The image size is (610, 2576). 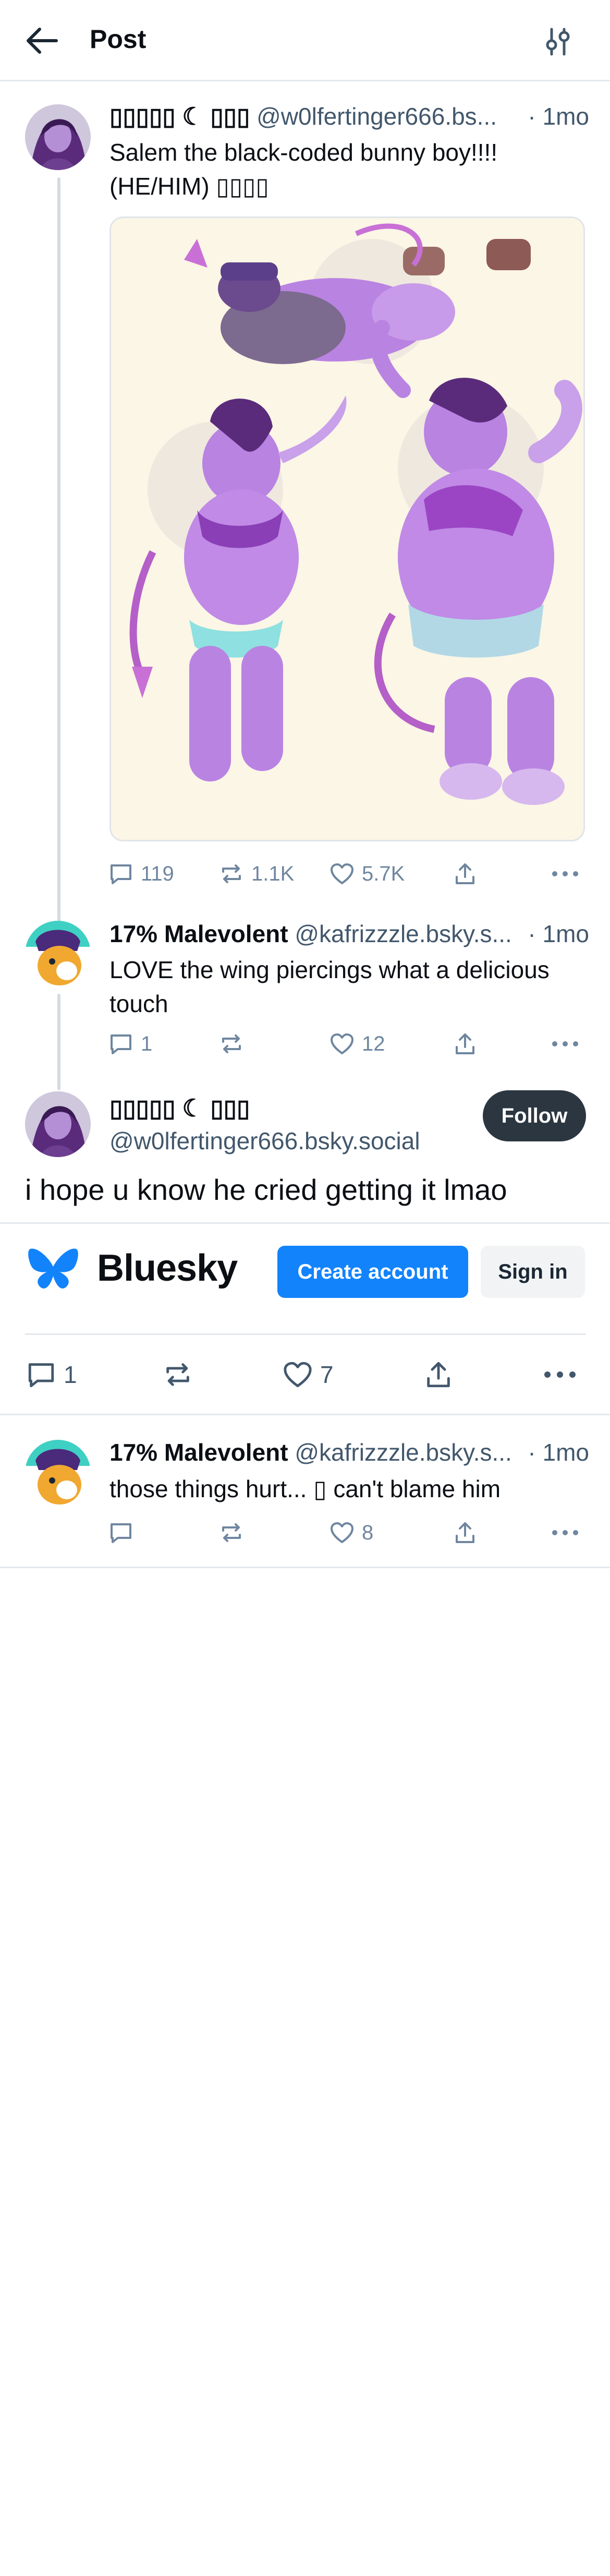 I want to click on post-text: those things hurt... ▯ can't blame him, so click(x=305, y=1488).